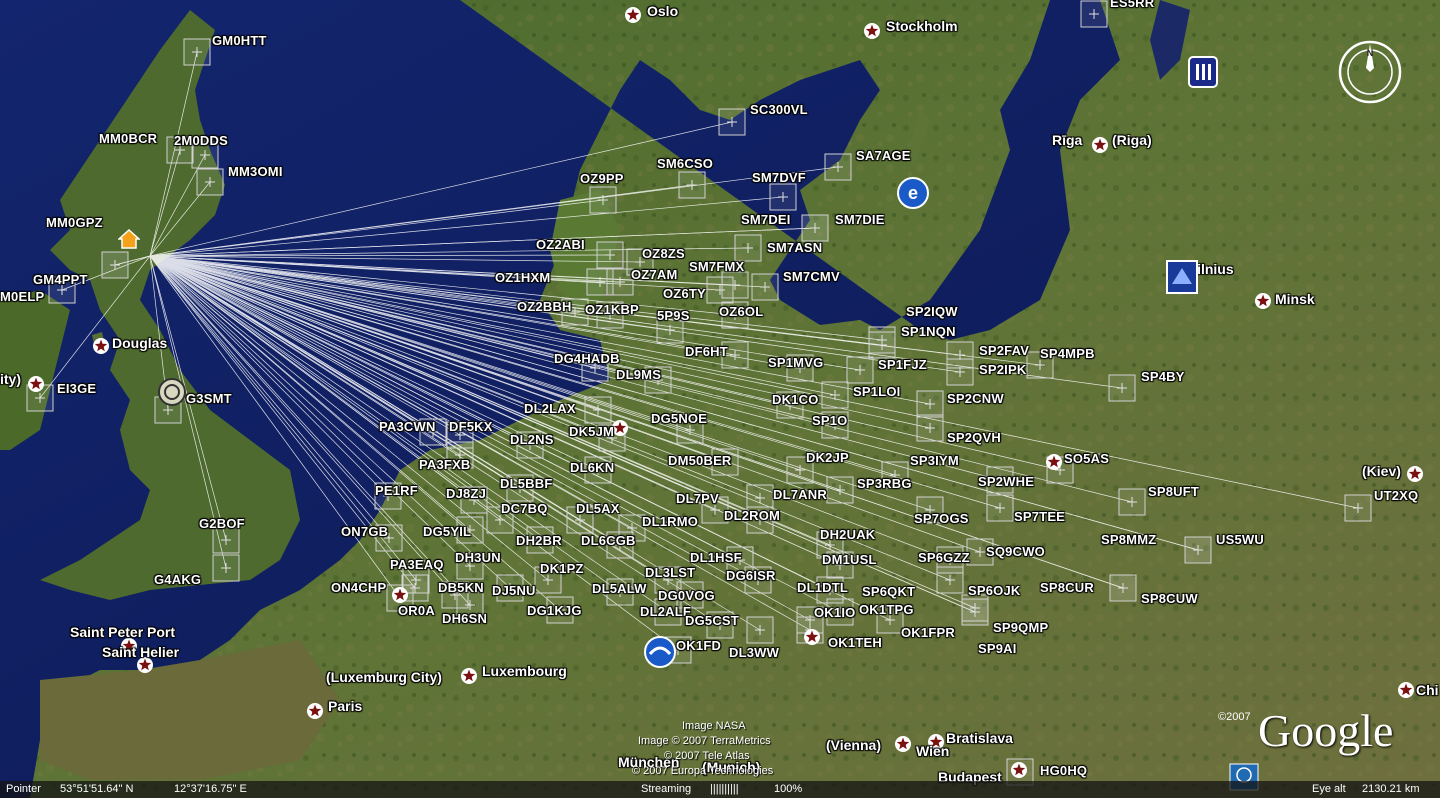 This screenshot has height=798, width=1440. Describe the element at coordinates (975, 399) in the screenshot. I see `station-label-sp2cnw: SP2CNW` at that location.